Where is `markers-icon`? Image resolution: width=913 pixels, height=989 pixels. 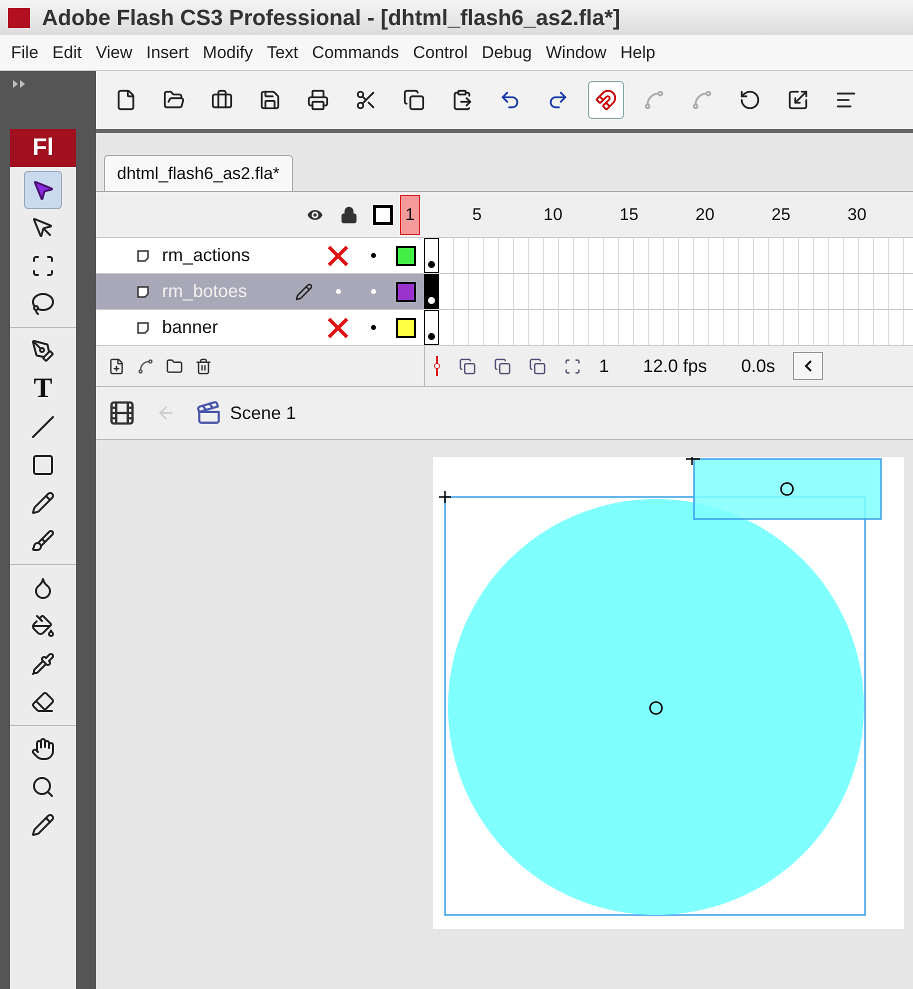
markers-icon is located at coordinates (572, 366).